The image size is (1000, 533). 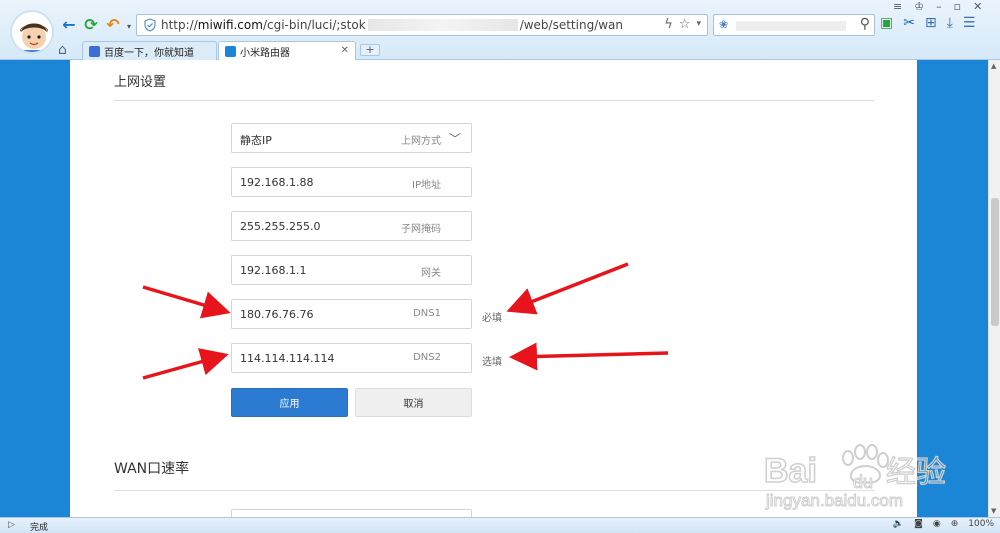 What do you see at coordinates (370, 50) in the screenshot?
I see `new-tab-button: +` at bounding box center [370, 50].